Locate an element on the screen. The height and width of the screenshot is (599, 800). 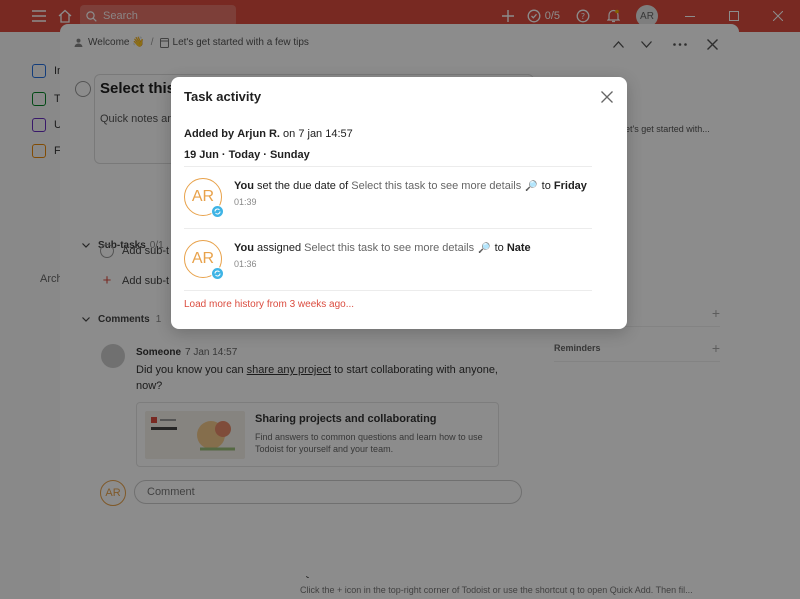
activity-time: 01:36 is located at coordinates (245, 264).